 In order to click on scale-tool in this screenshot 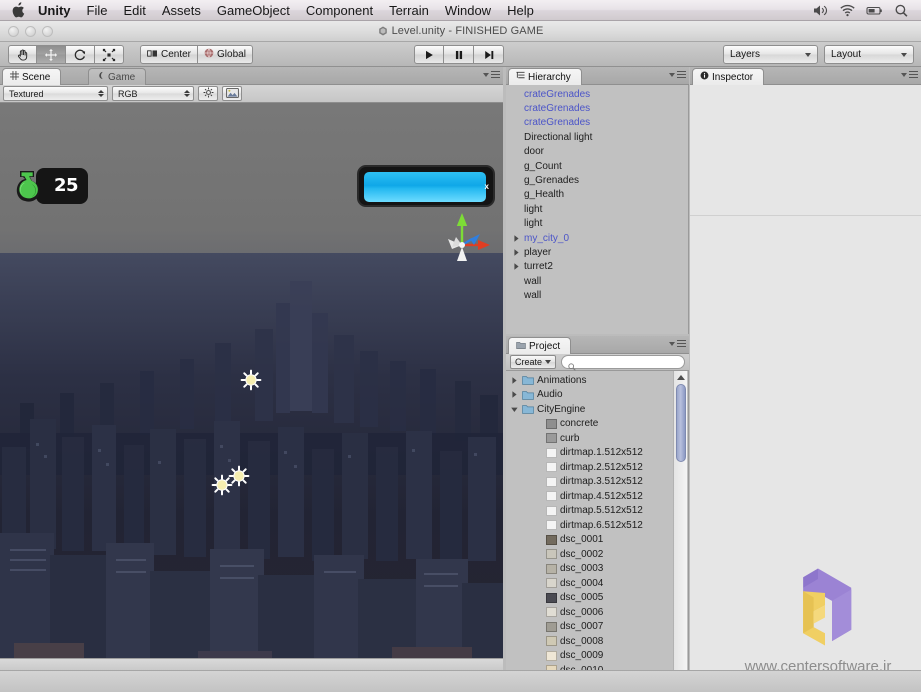, I will do `click(109, 54)`.